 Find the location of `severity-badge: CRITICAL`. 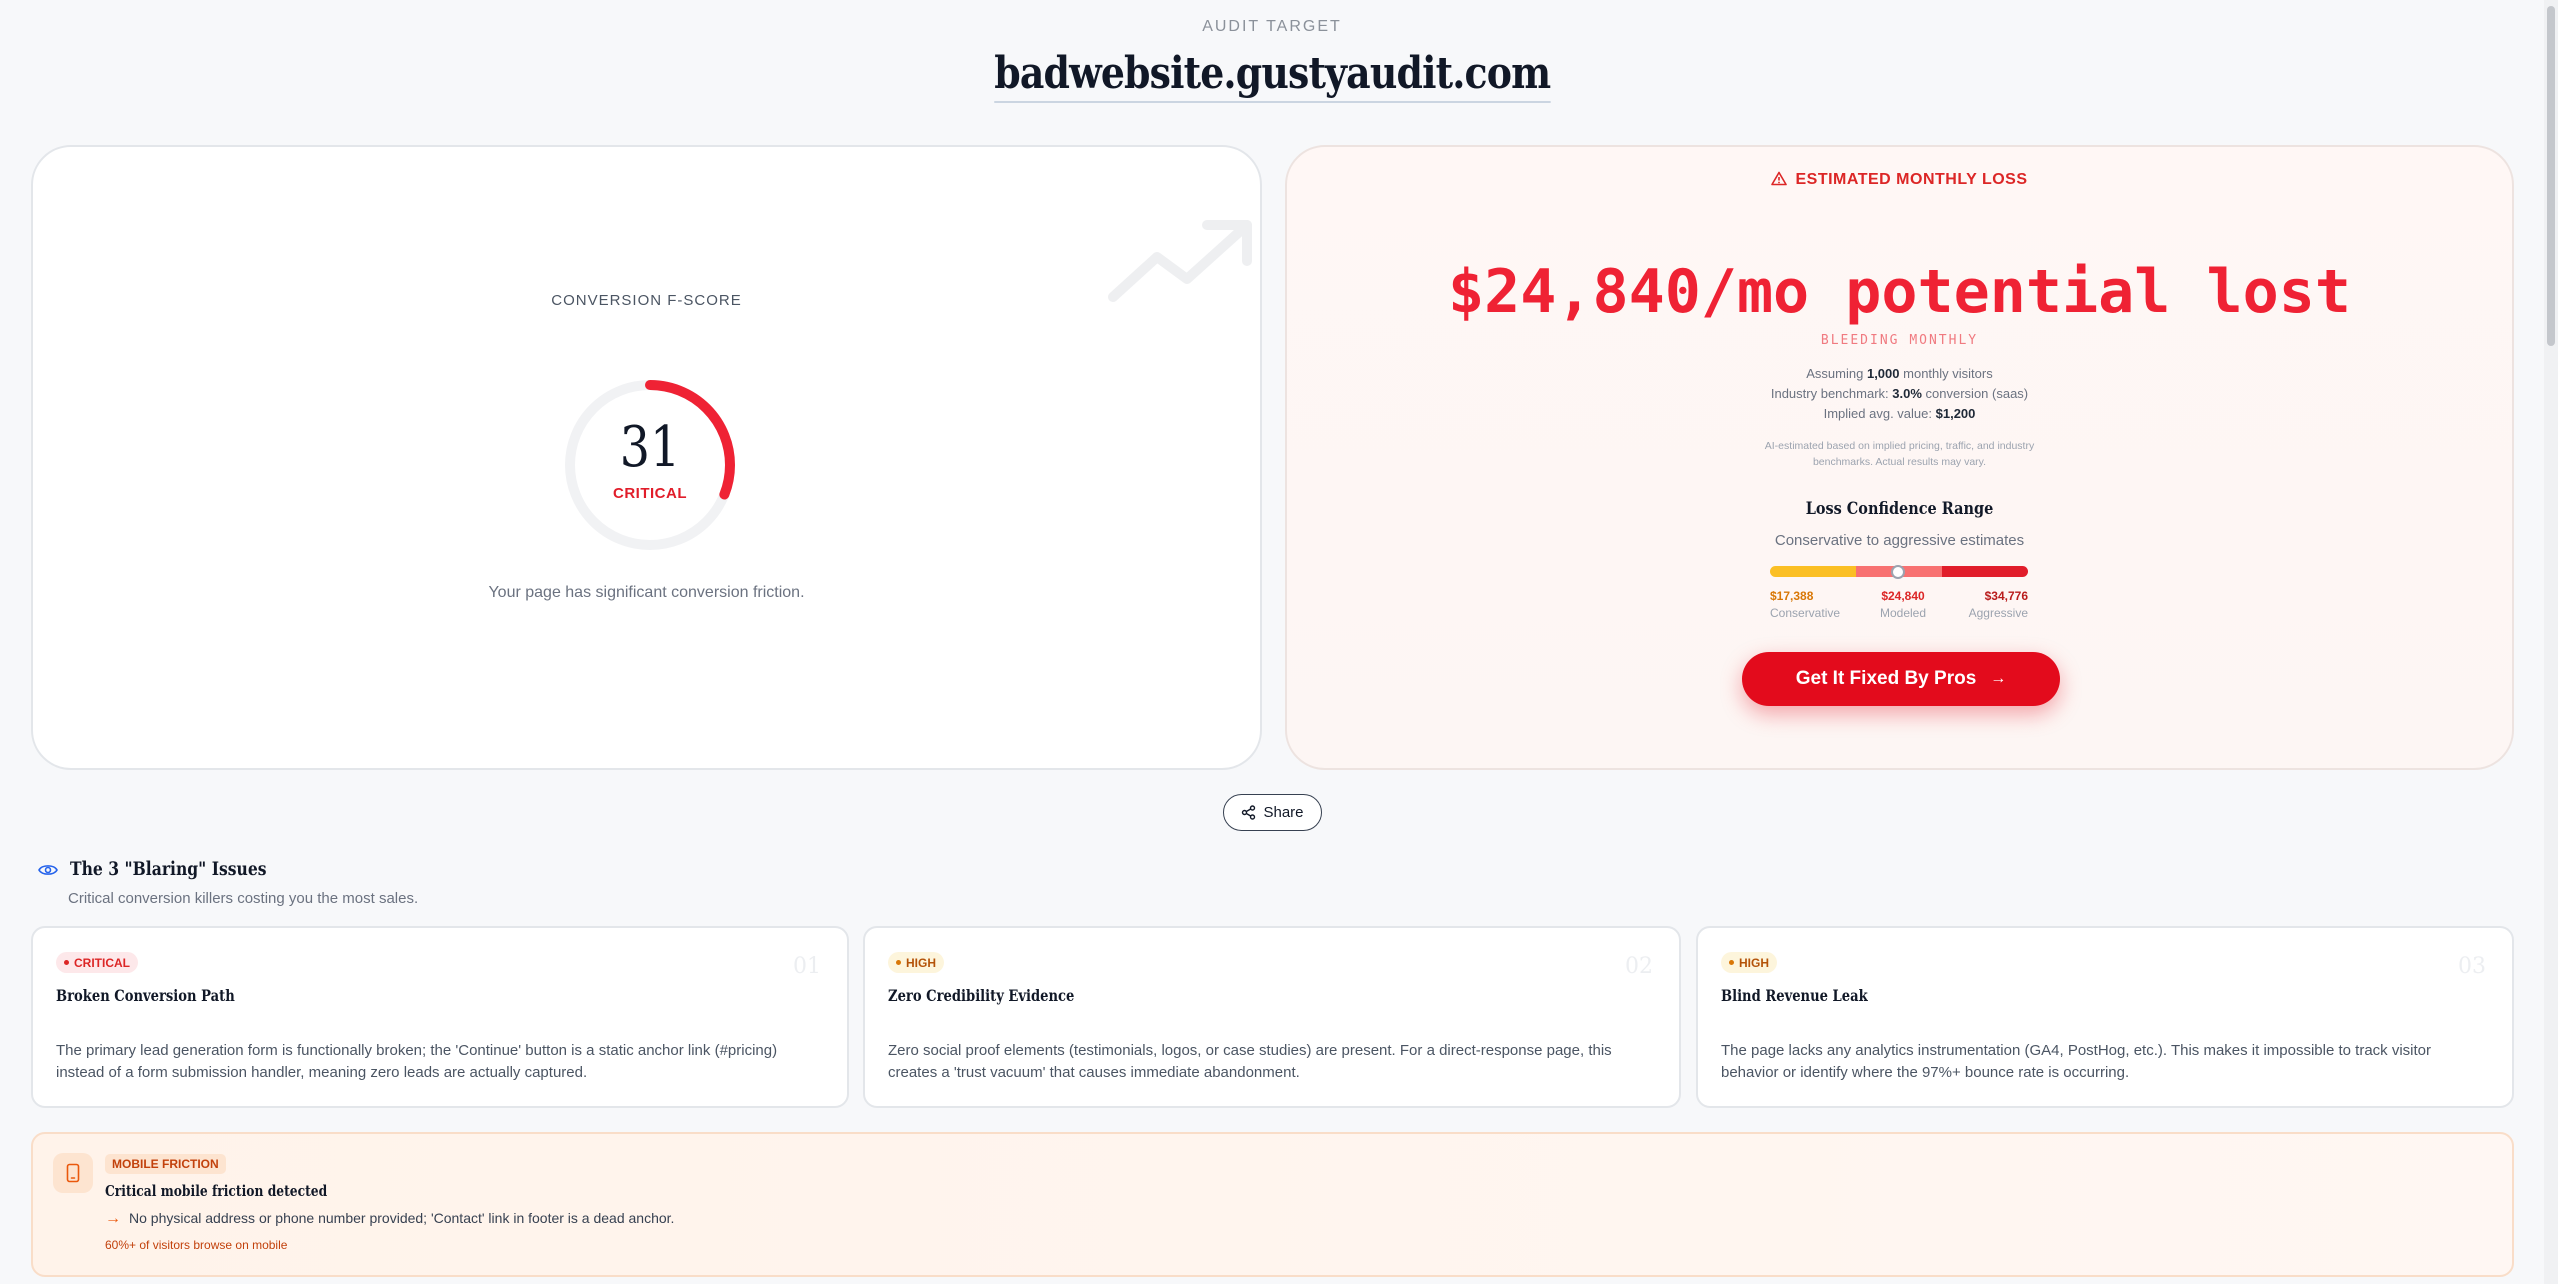

severity-badge: CRITICAL is located at coordinates (97, 962).